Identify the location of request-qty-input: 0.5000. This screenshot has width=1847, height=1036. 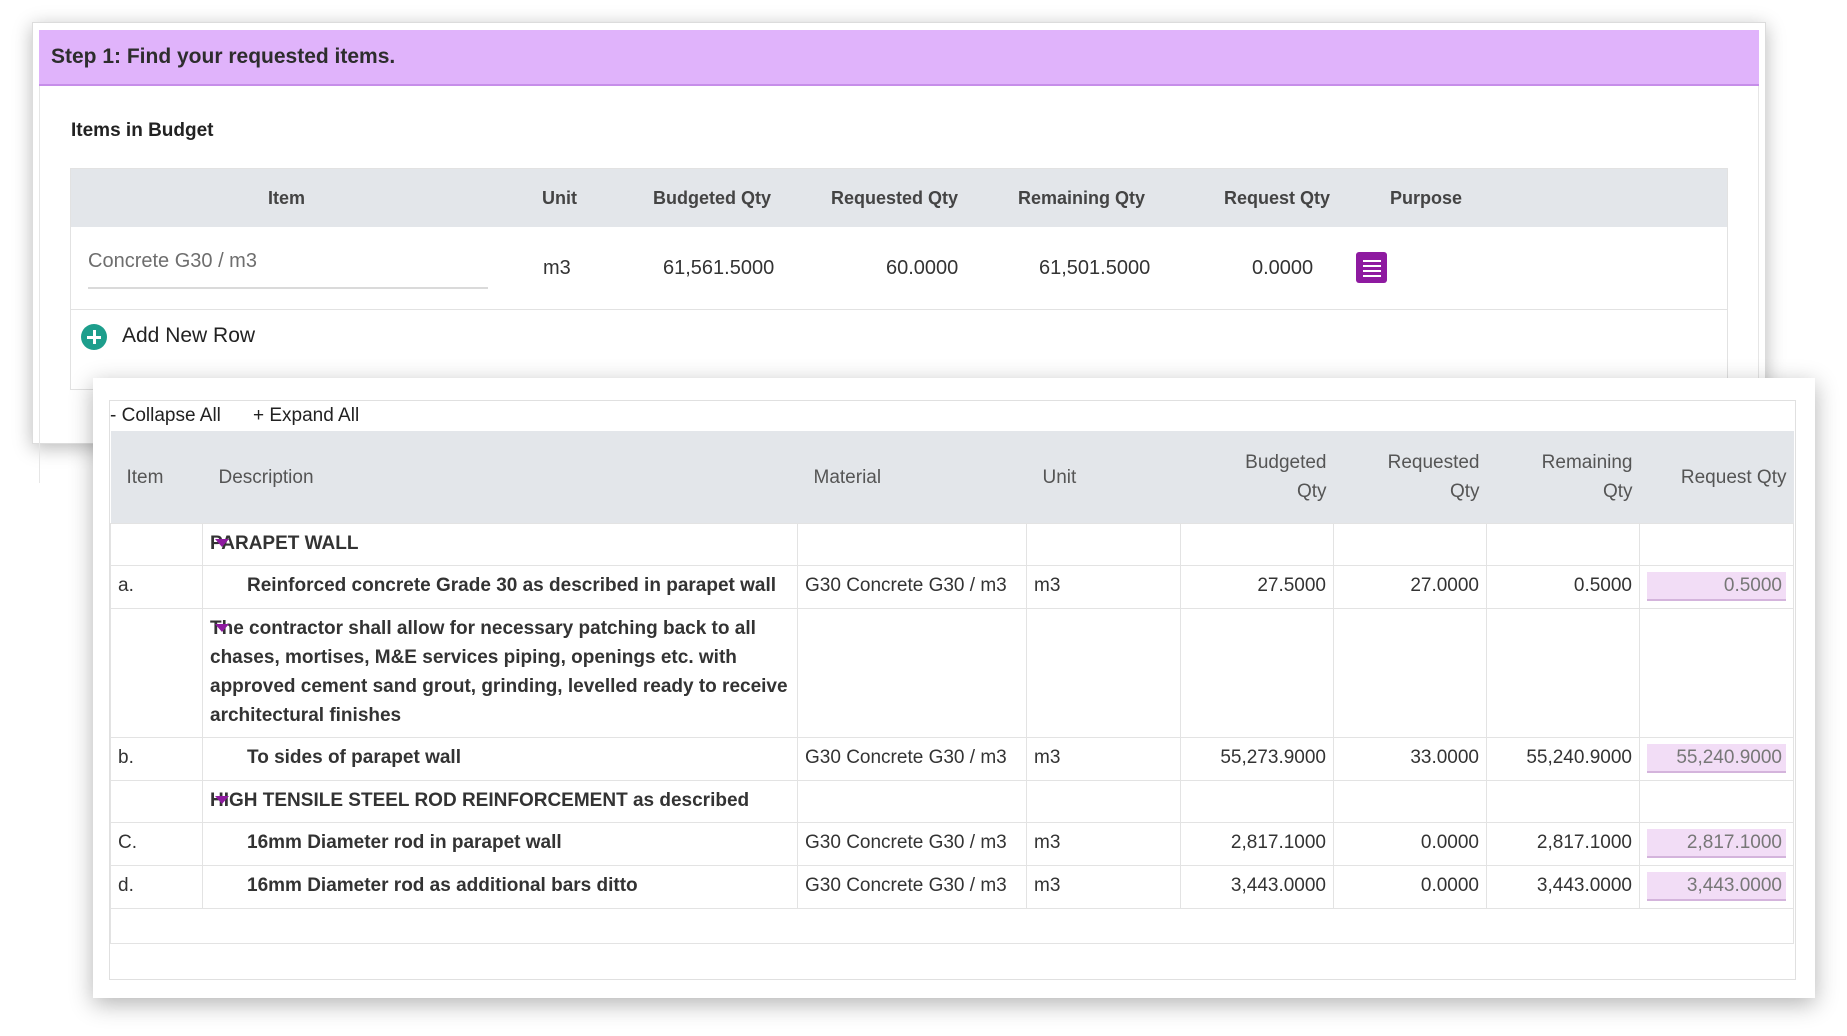
(1716, 586).